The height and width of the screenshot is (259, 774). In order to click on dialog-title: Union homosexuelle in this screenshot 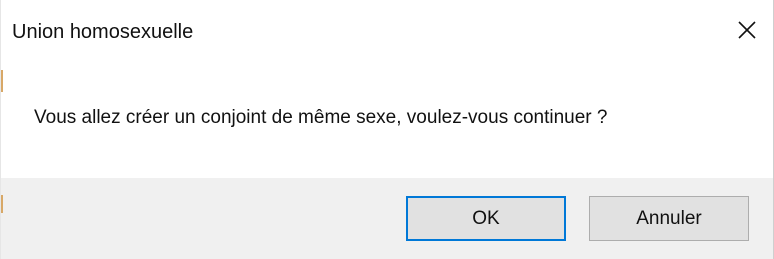, I will do `click(103, 32)`.